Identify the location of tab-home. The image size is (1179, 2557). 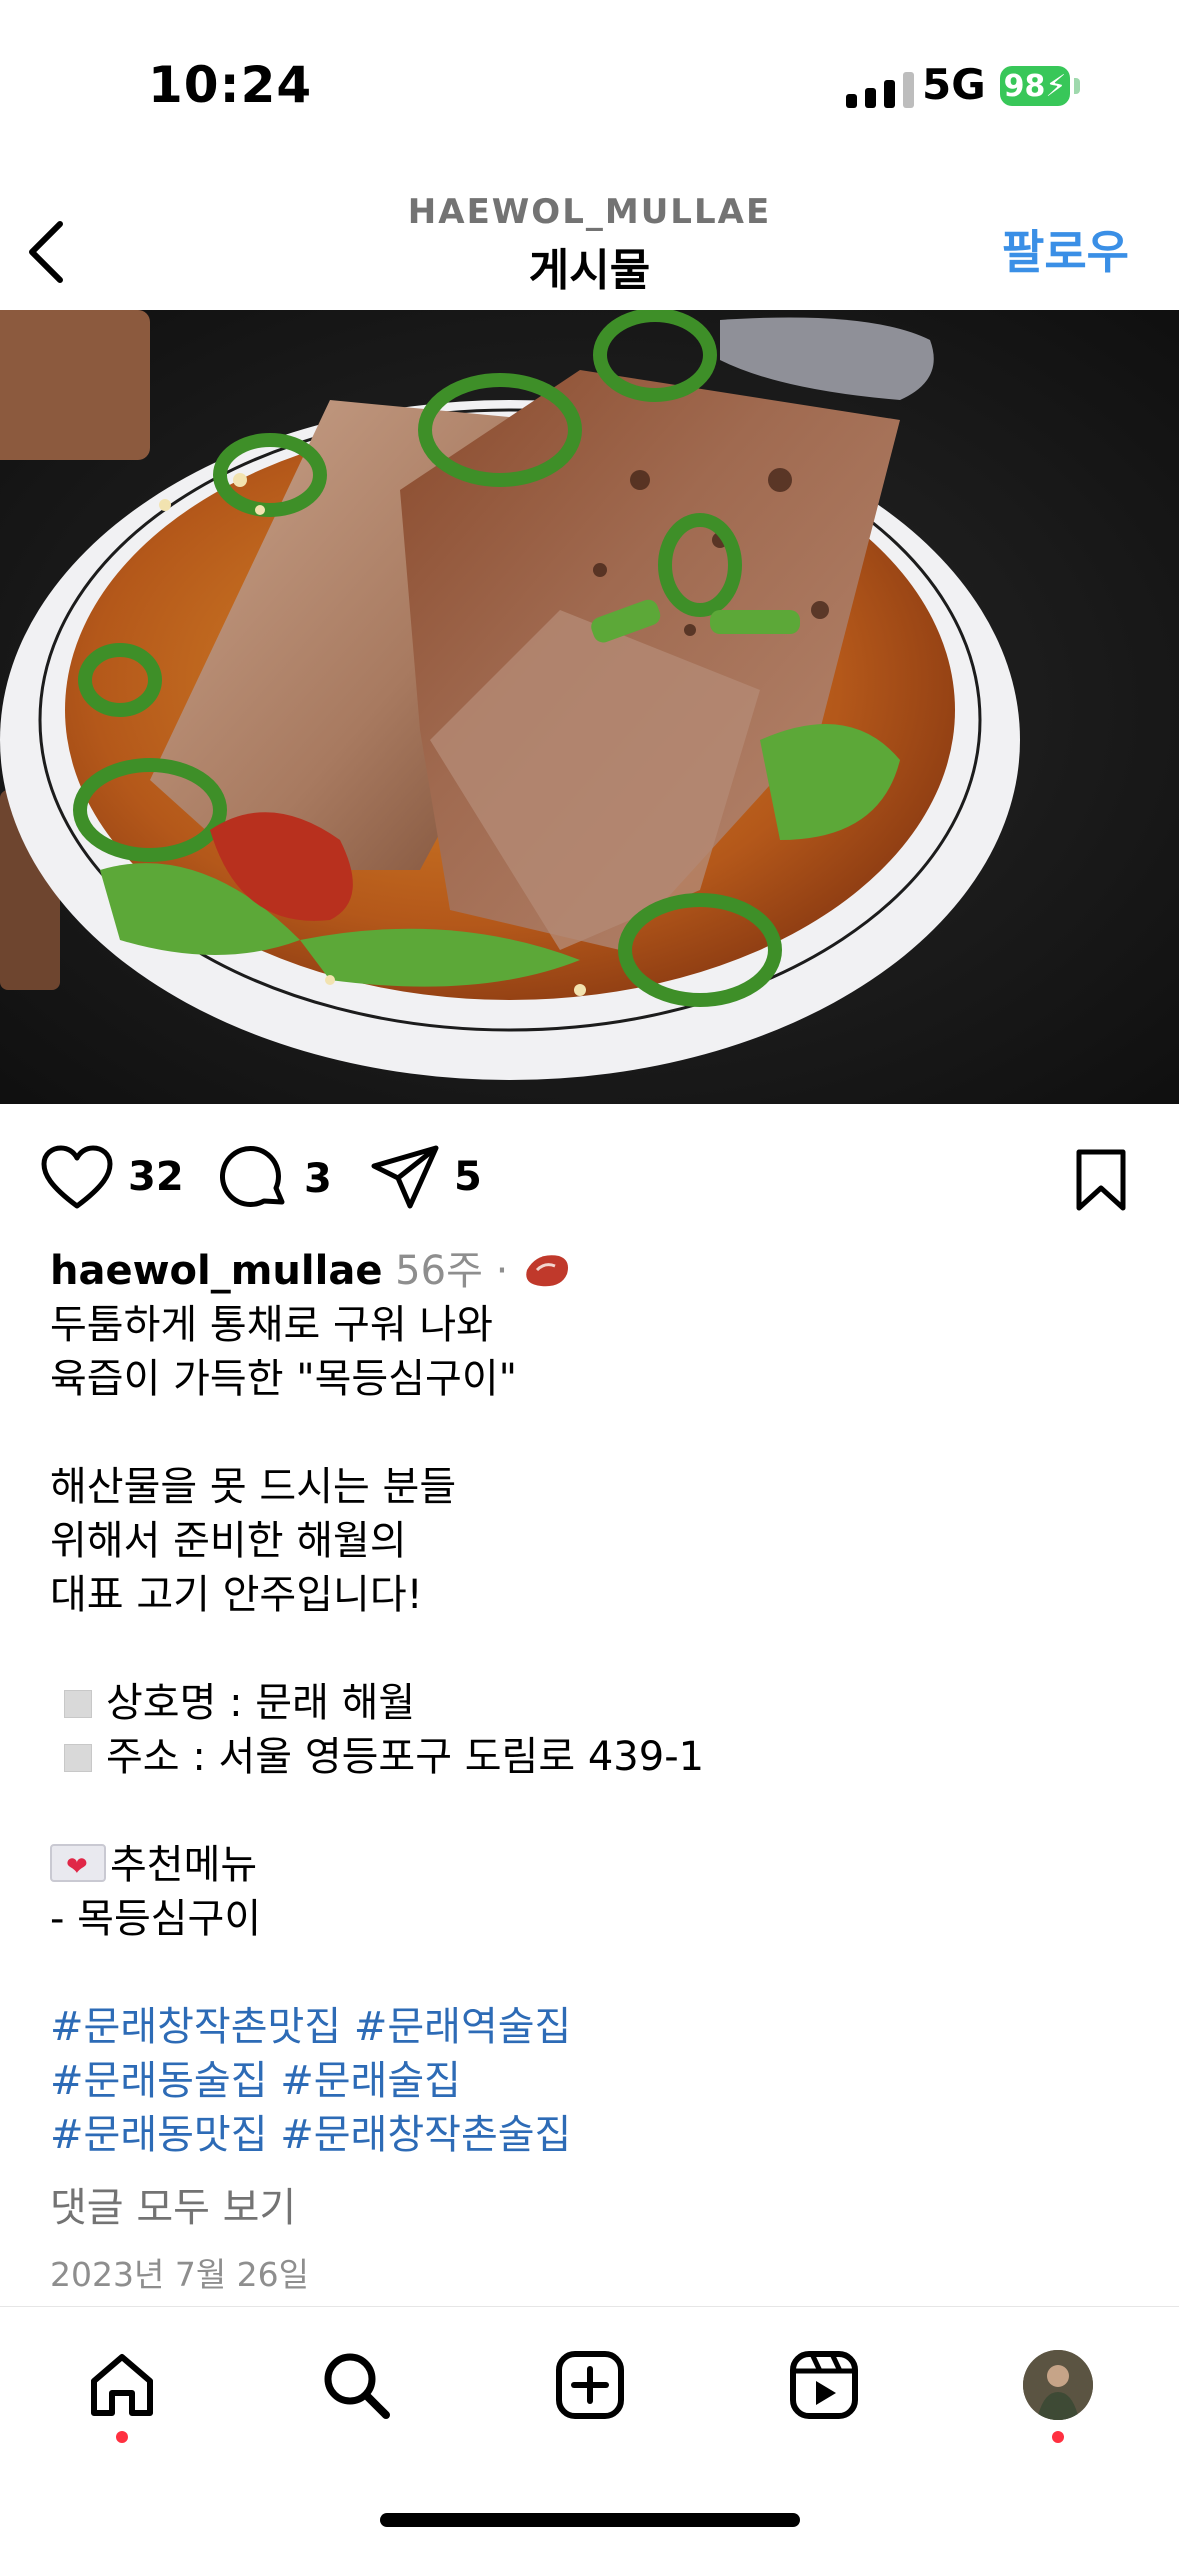
(122, 2385).